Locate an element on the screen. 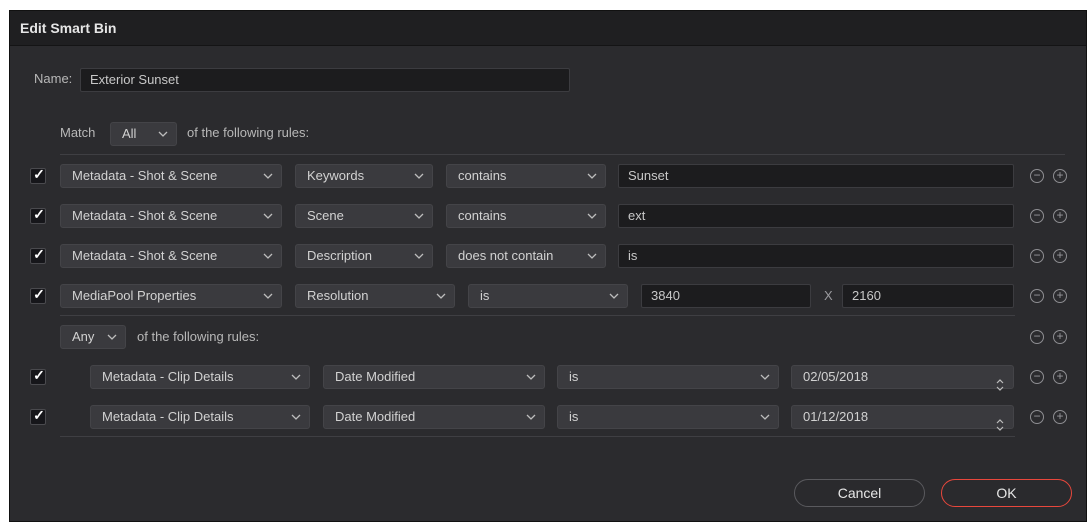 Image resolution: width=1087 pixels, height=522 pixels. rule-3-operator-select: does not contain is located at coordinates (526, 256).